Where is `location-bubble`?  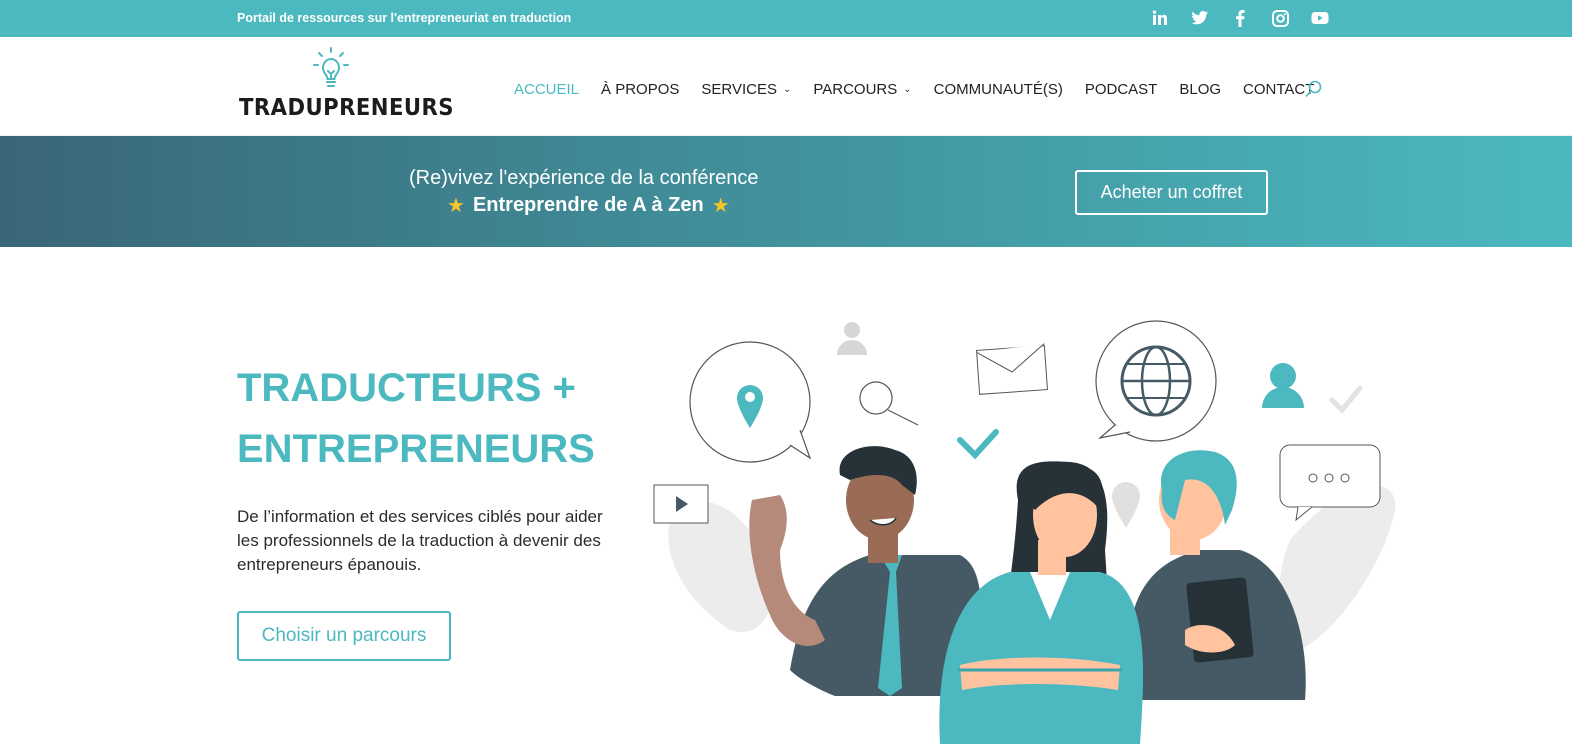
location-bubble is located at coordinates (750, 402).